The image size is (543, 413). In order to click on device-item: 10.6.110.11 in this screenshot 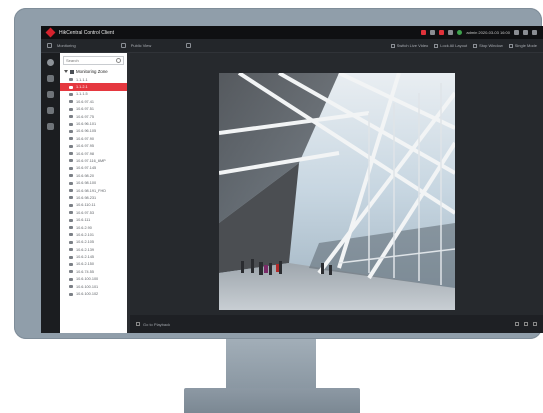, I will do `click(93, 205)`.